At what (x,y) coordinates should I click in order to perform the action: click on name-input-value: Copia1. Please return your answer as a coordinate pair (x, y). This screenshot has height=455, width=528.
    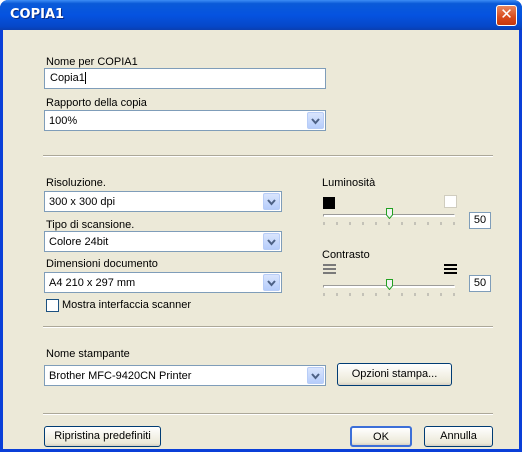
    Looking at the image, I should click on (67, 78).